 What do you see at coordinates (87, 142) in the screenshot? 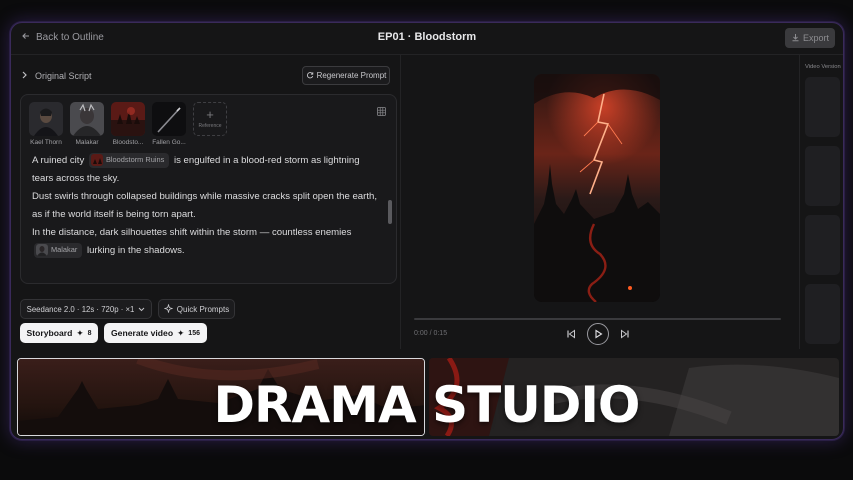
I see `character-name: Malakar` at bounding box center [87, 142].